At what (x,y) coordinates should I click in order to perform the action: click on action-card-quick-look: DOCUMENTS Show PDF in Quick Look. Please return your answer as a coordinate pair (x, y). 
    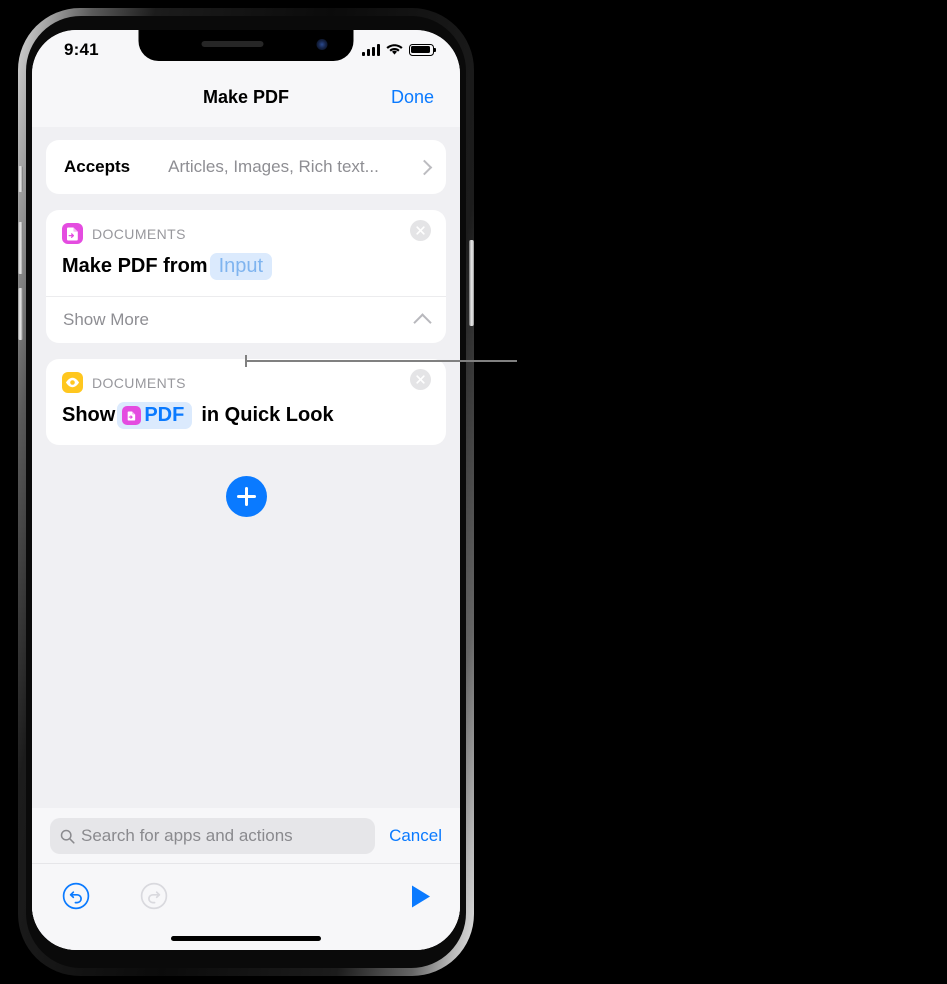
    Looking at the image, I should click on (246, 402).